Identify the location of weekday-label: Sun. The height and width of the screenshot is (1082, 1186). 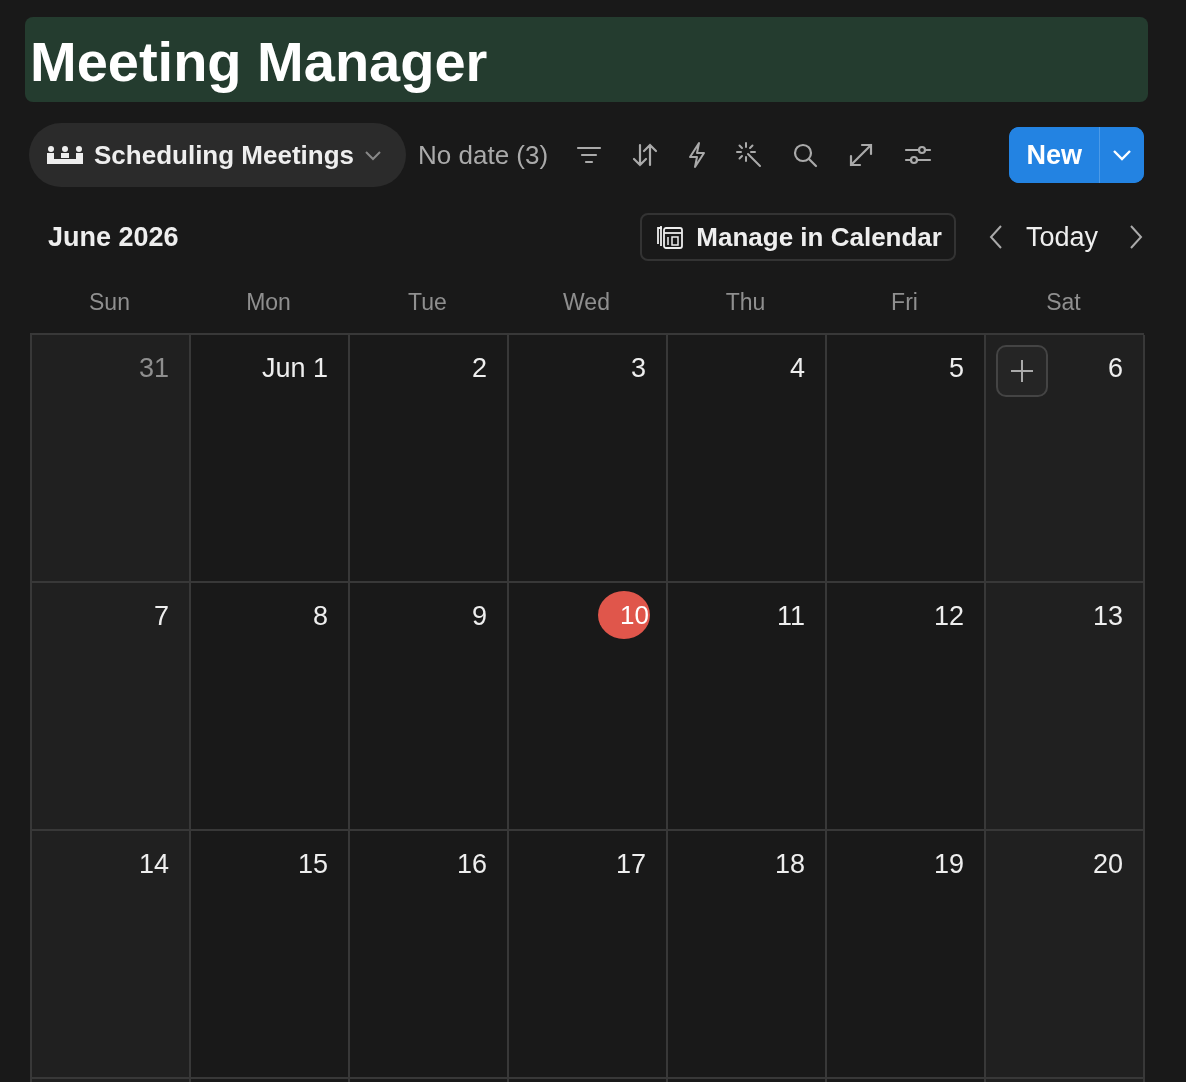
(109, 302).